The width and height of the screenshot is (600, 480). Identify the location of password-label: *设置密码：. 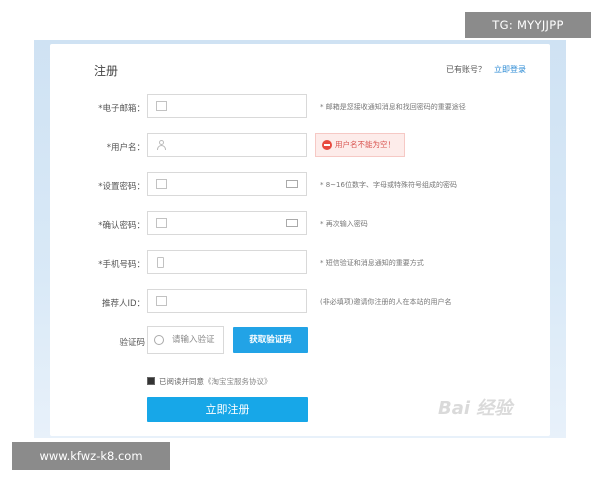
(121, 187).